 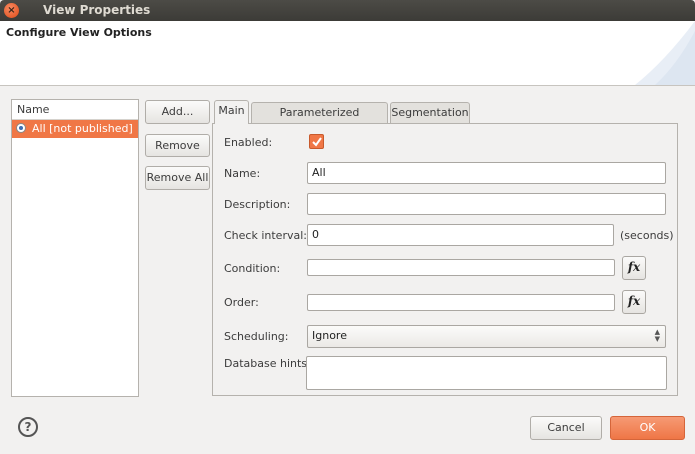 I want to click on dialog-title: Configure View Options, so click(x=79, y=32).